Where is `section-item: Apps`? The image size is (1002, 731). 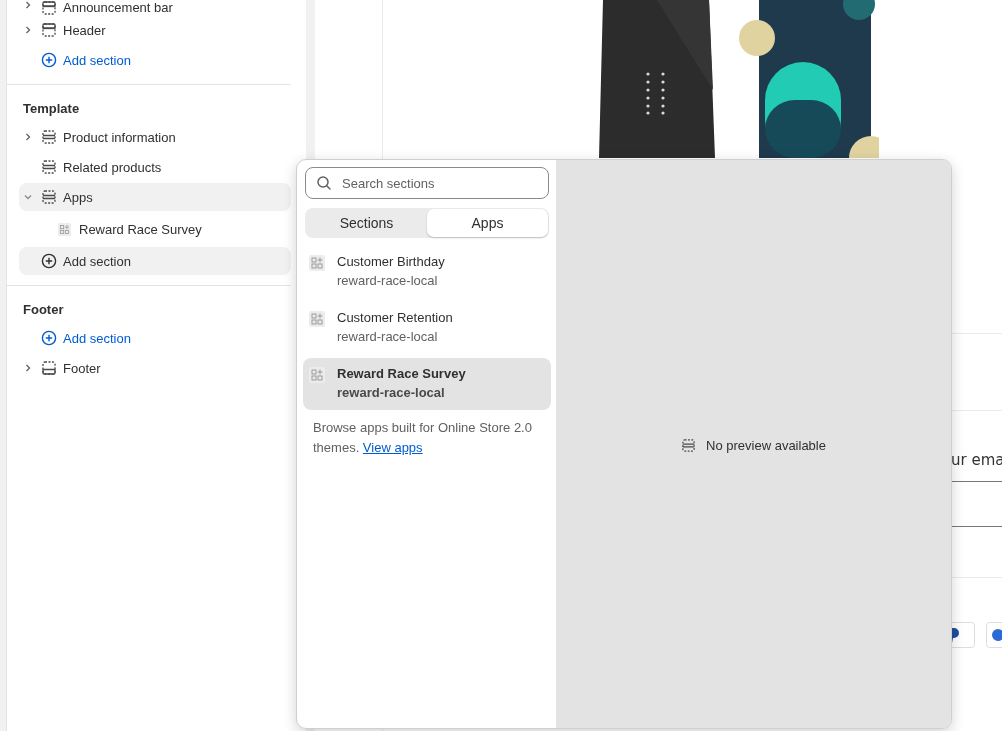
section-item: Apps is located at coordinates (155, 197).